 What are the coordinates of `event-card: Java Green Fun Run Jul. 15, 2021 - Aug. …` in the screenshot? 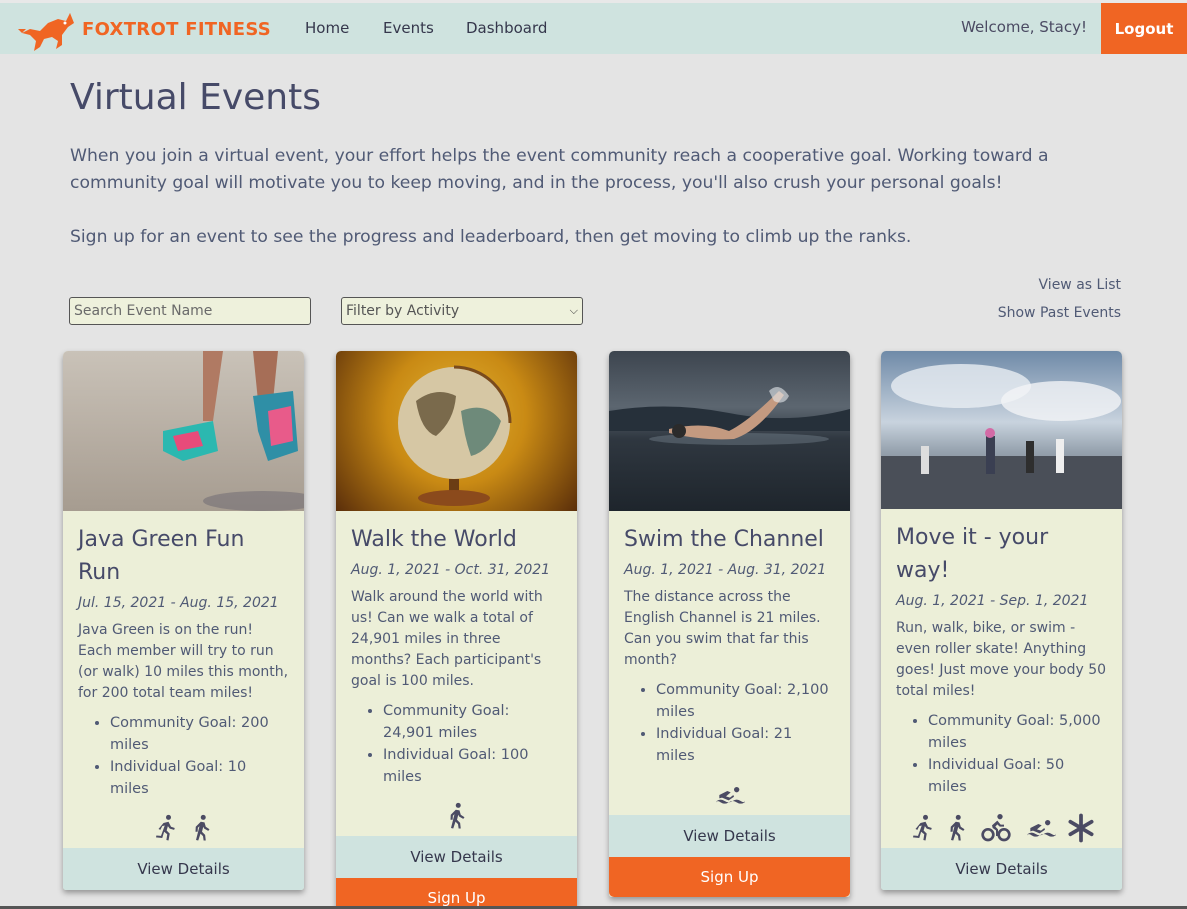 It's located at (183, 620).